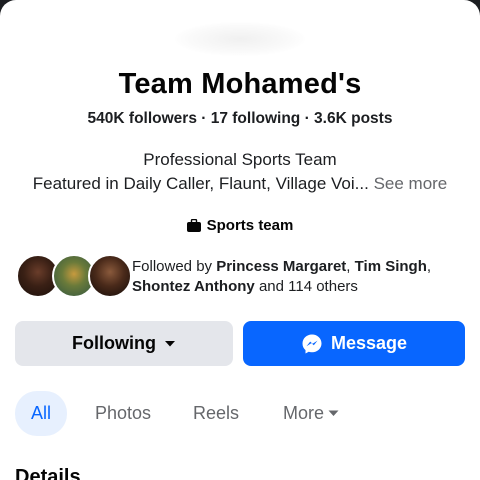 The image size is (480, 480). Describe the element at coordinates (411, 183) in the screenshot. I see `see-more-link: See more` at that location.